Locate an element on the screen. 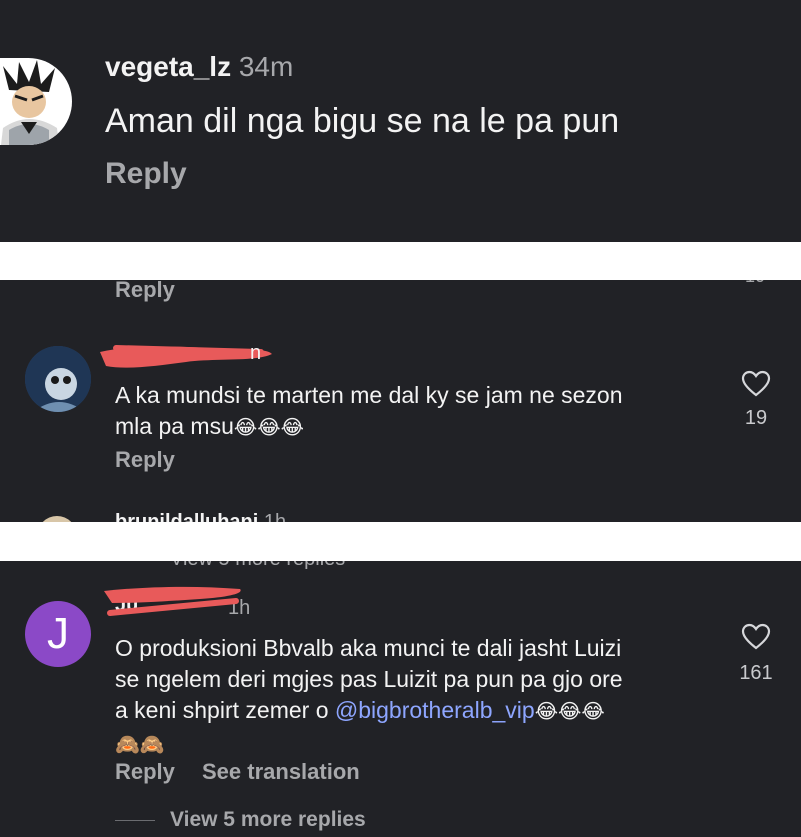 The image size is (801, 837). avatar: J is located at coordinates (58, 634).